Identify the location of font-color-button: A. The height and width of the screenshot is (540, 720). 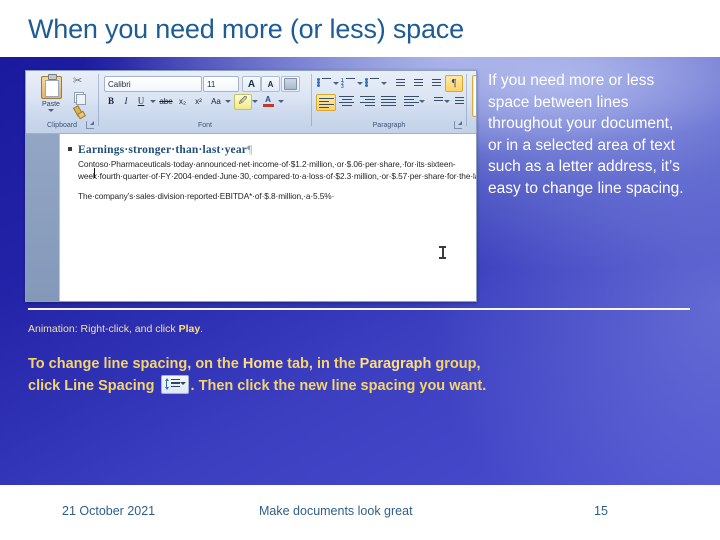
(268, 101).